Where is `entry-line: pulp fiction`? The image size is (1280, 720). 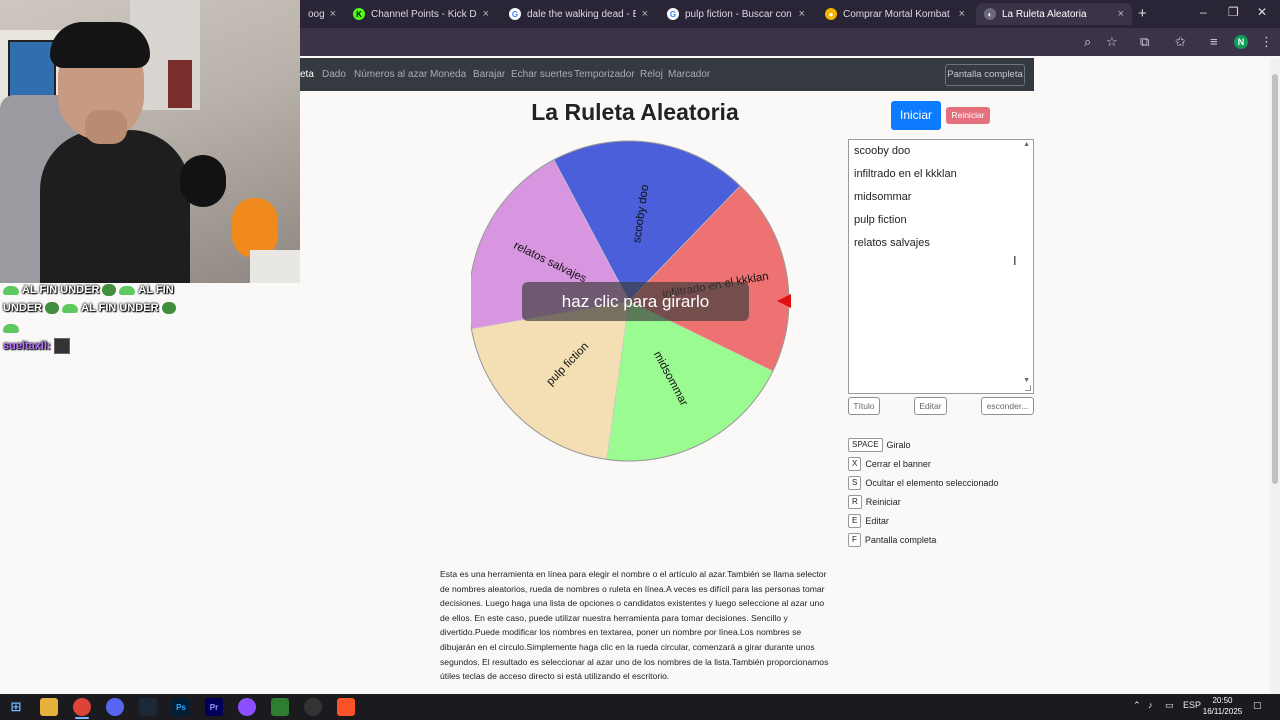
entry-line: pulp fiction is located at coordinates (880, 220).